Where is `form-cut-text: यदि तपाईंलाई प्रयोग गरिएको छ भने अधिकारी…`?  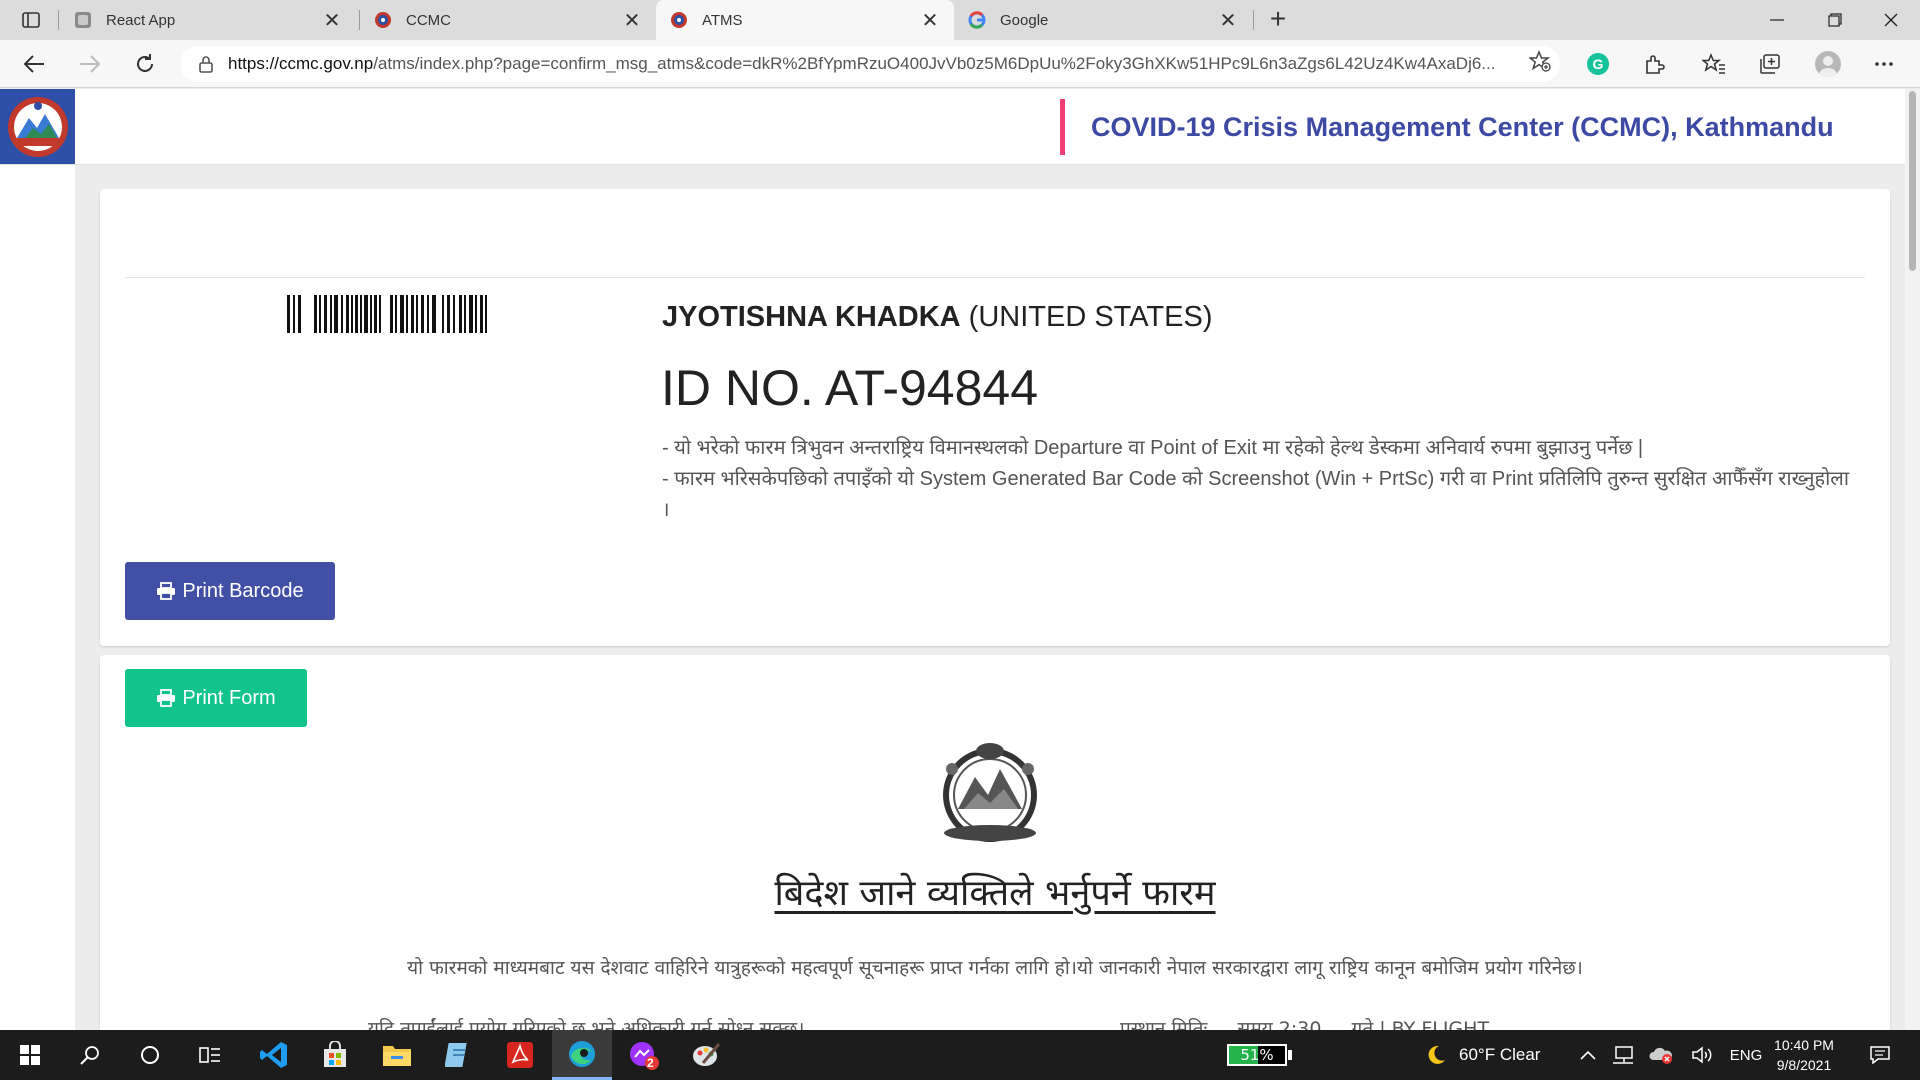 form-cut-text: यदि तपाईंलाई प्रयोग गरिएको छ भने अधिकारी… is located at coordinates (586, 1024).